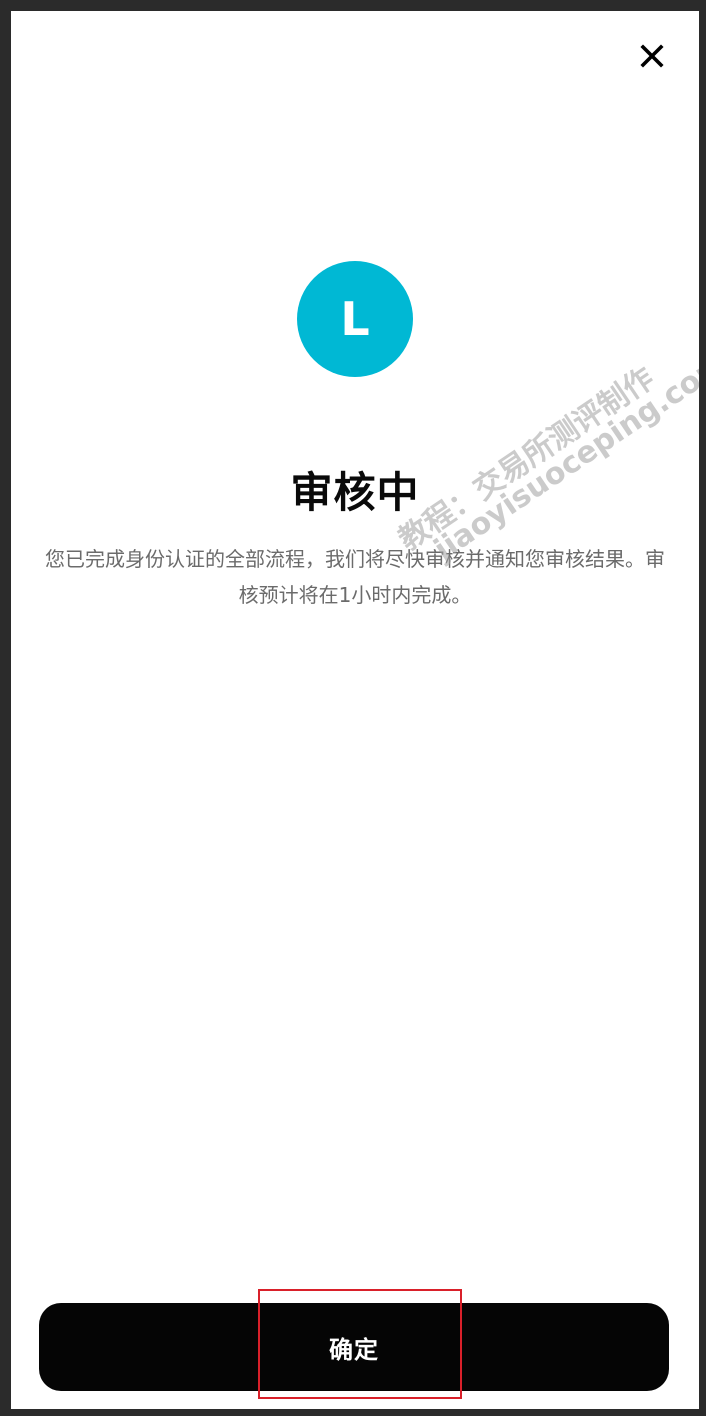 The image size is (706, 1416). Describe the element at coordinates (526, 459) in the screenshot. I see `watermark-line-1: 教程：交易所测评制作` at that location.